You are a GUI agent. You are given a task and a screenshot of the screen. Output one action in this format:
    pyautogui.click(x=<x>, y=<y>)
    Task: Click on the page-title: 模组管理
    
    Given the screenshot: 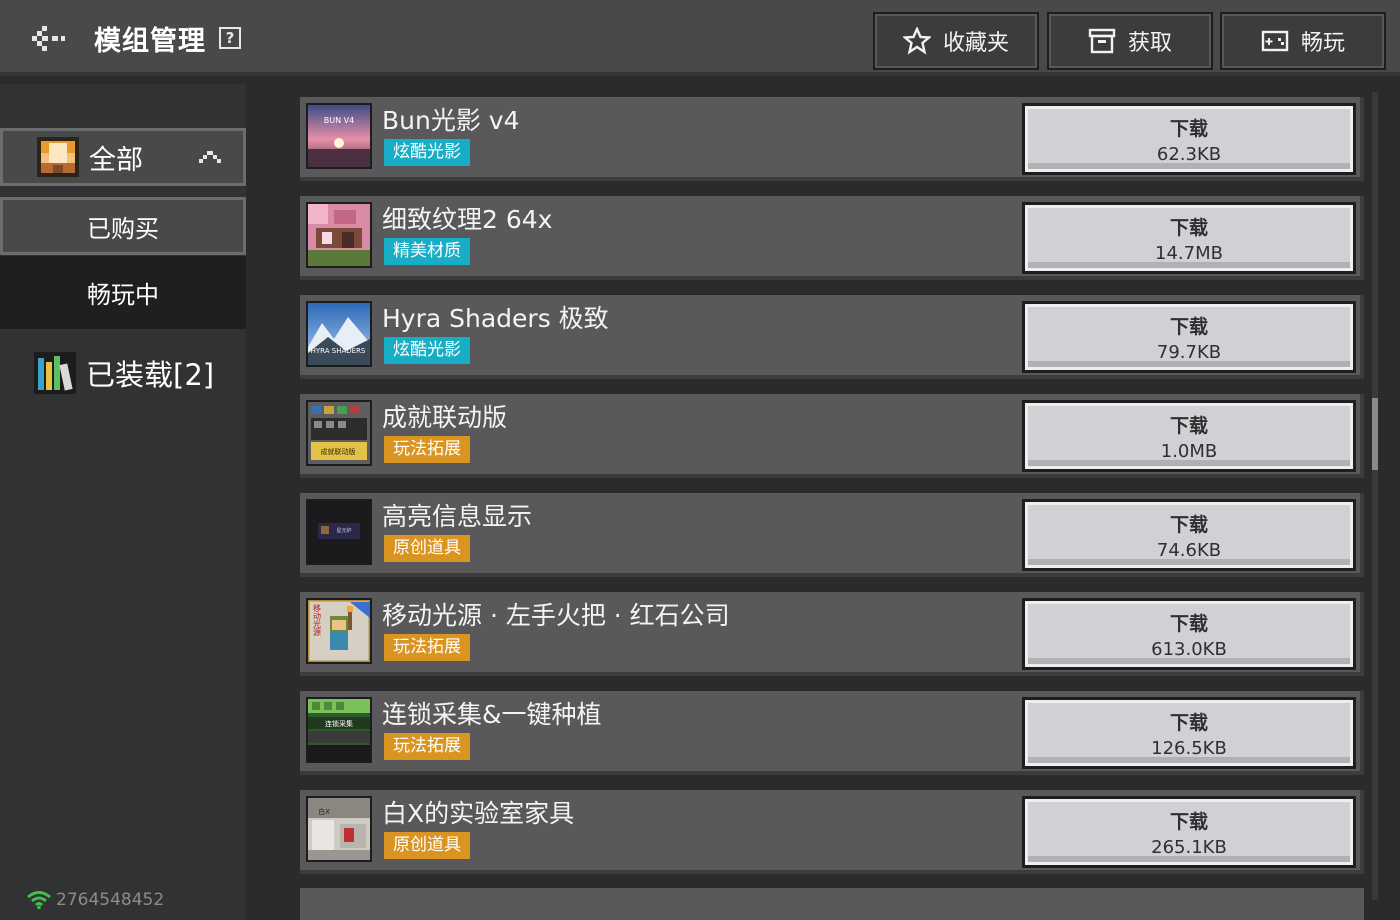 What is the action you would take?
    pyautogui.click(x=150, y=41)
    